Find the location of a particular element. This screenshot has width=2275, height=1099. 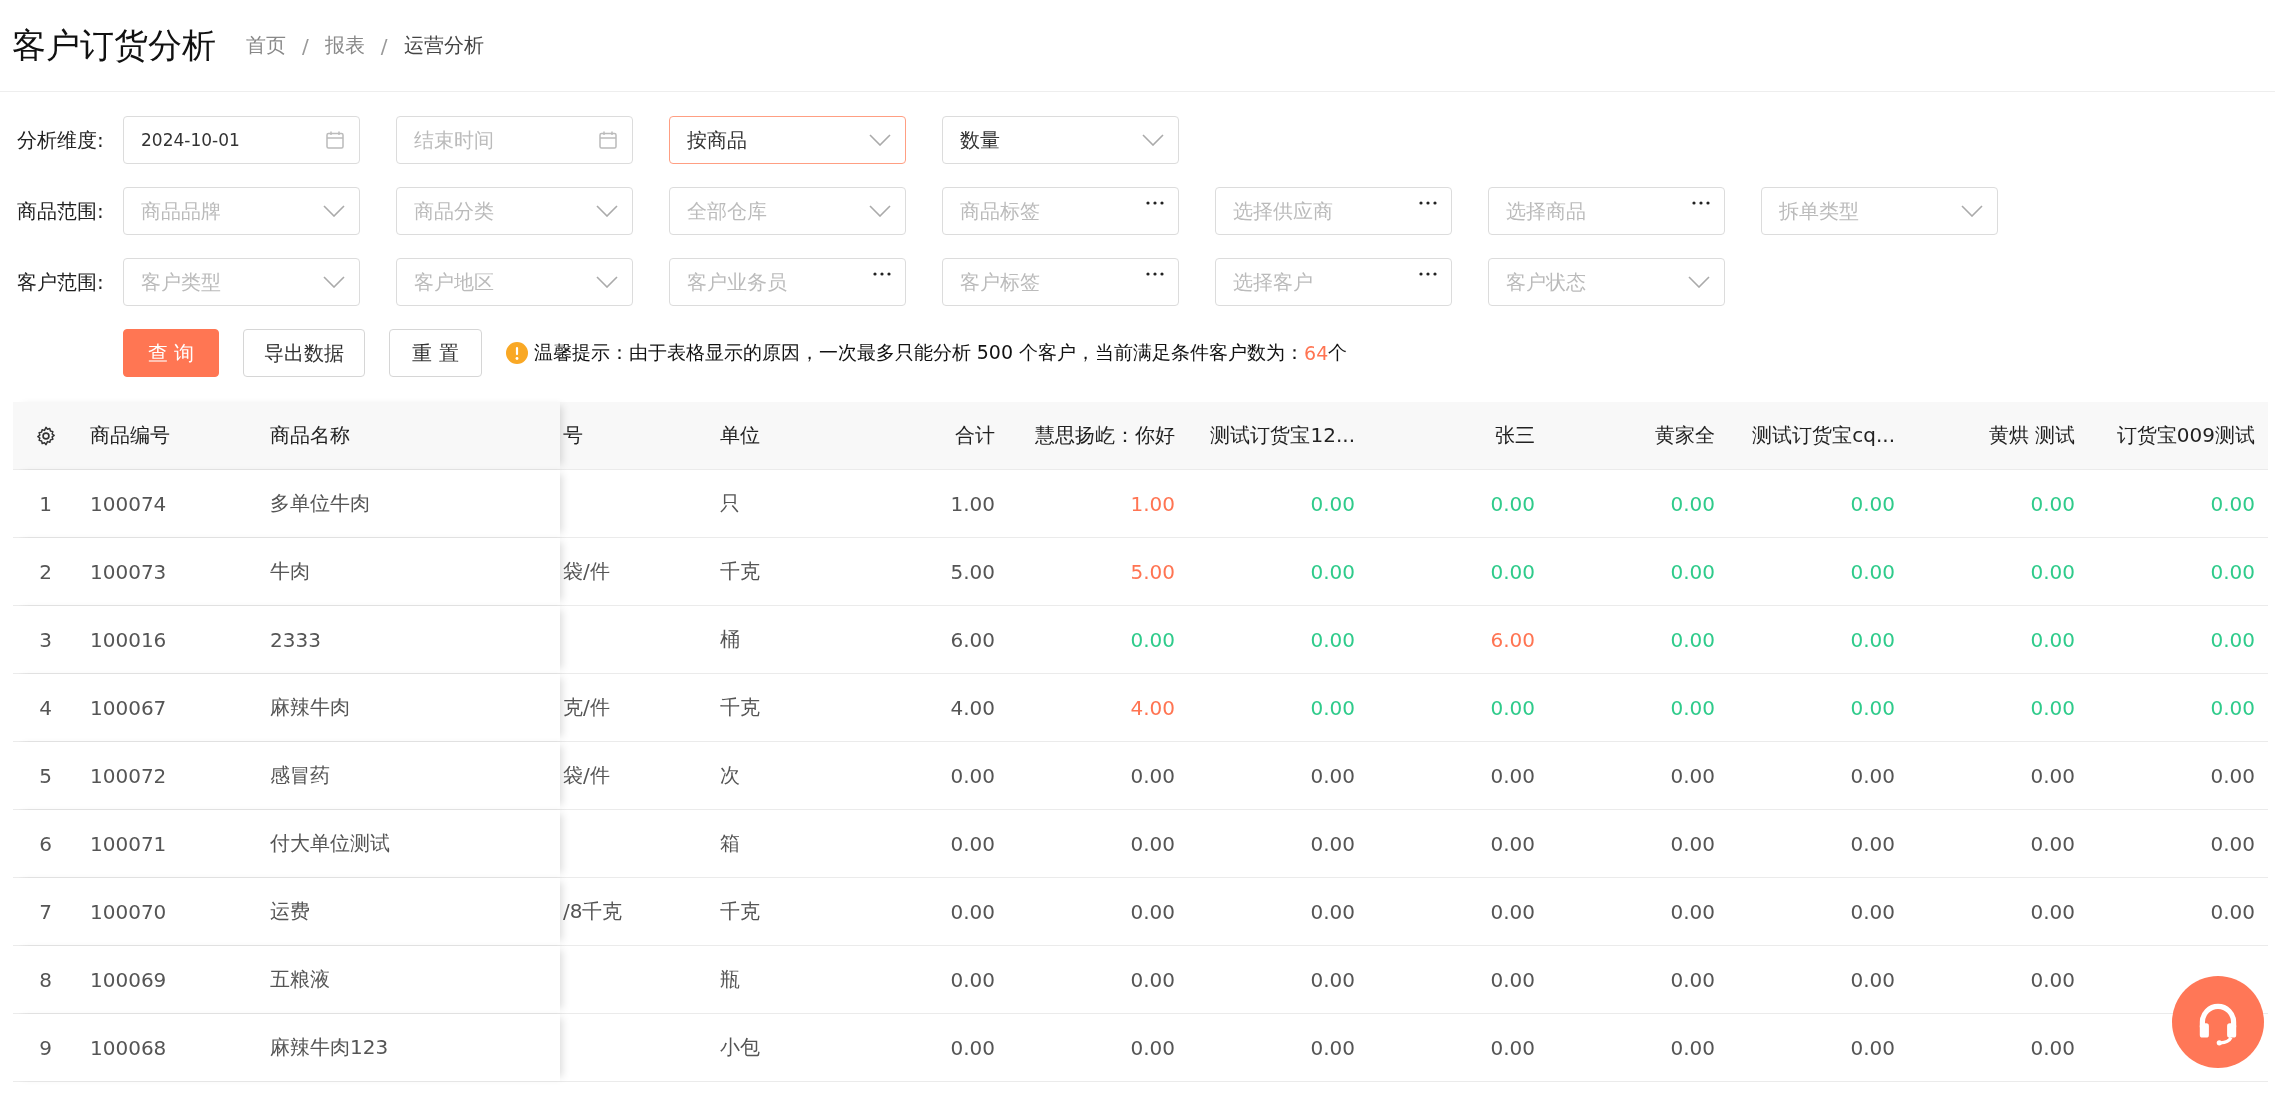

table-cell: 6.00 is located at coordinates (972, 639).